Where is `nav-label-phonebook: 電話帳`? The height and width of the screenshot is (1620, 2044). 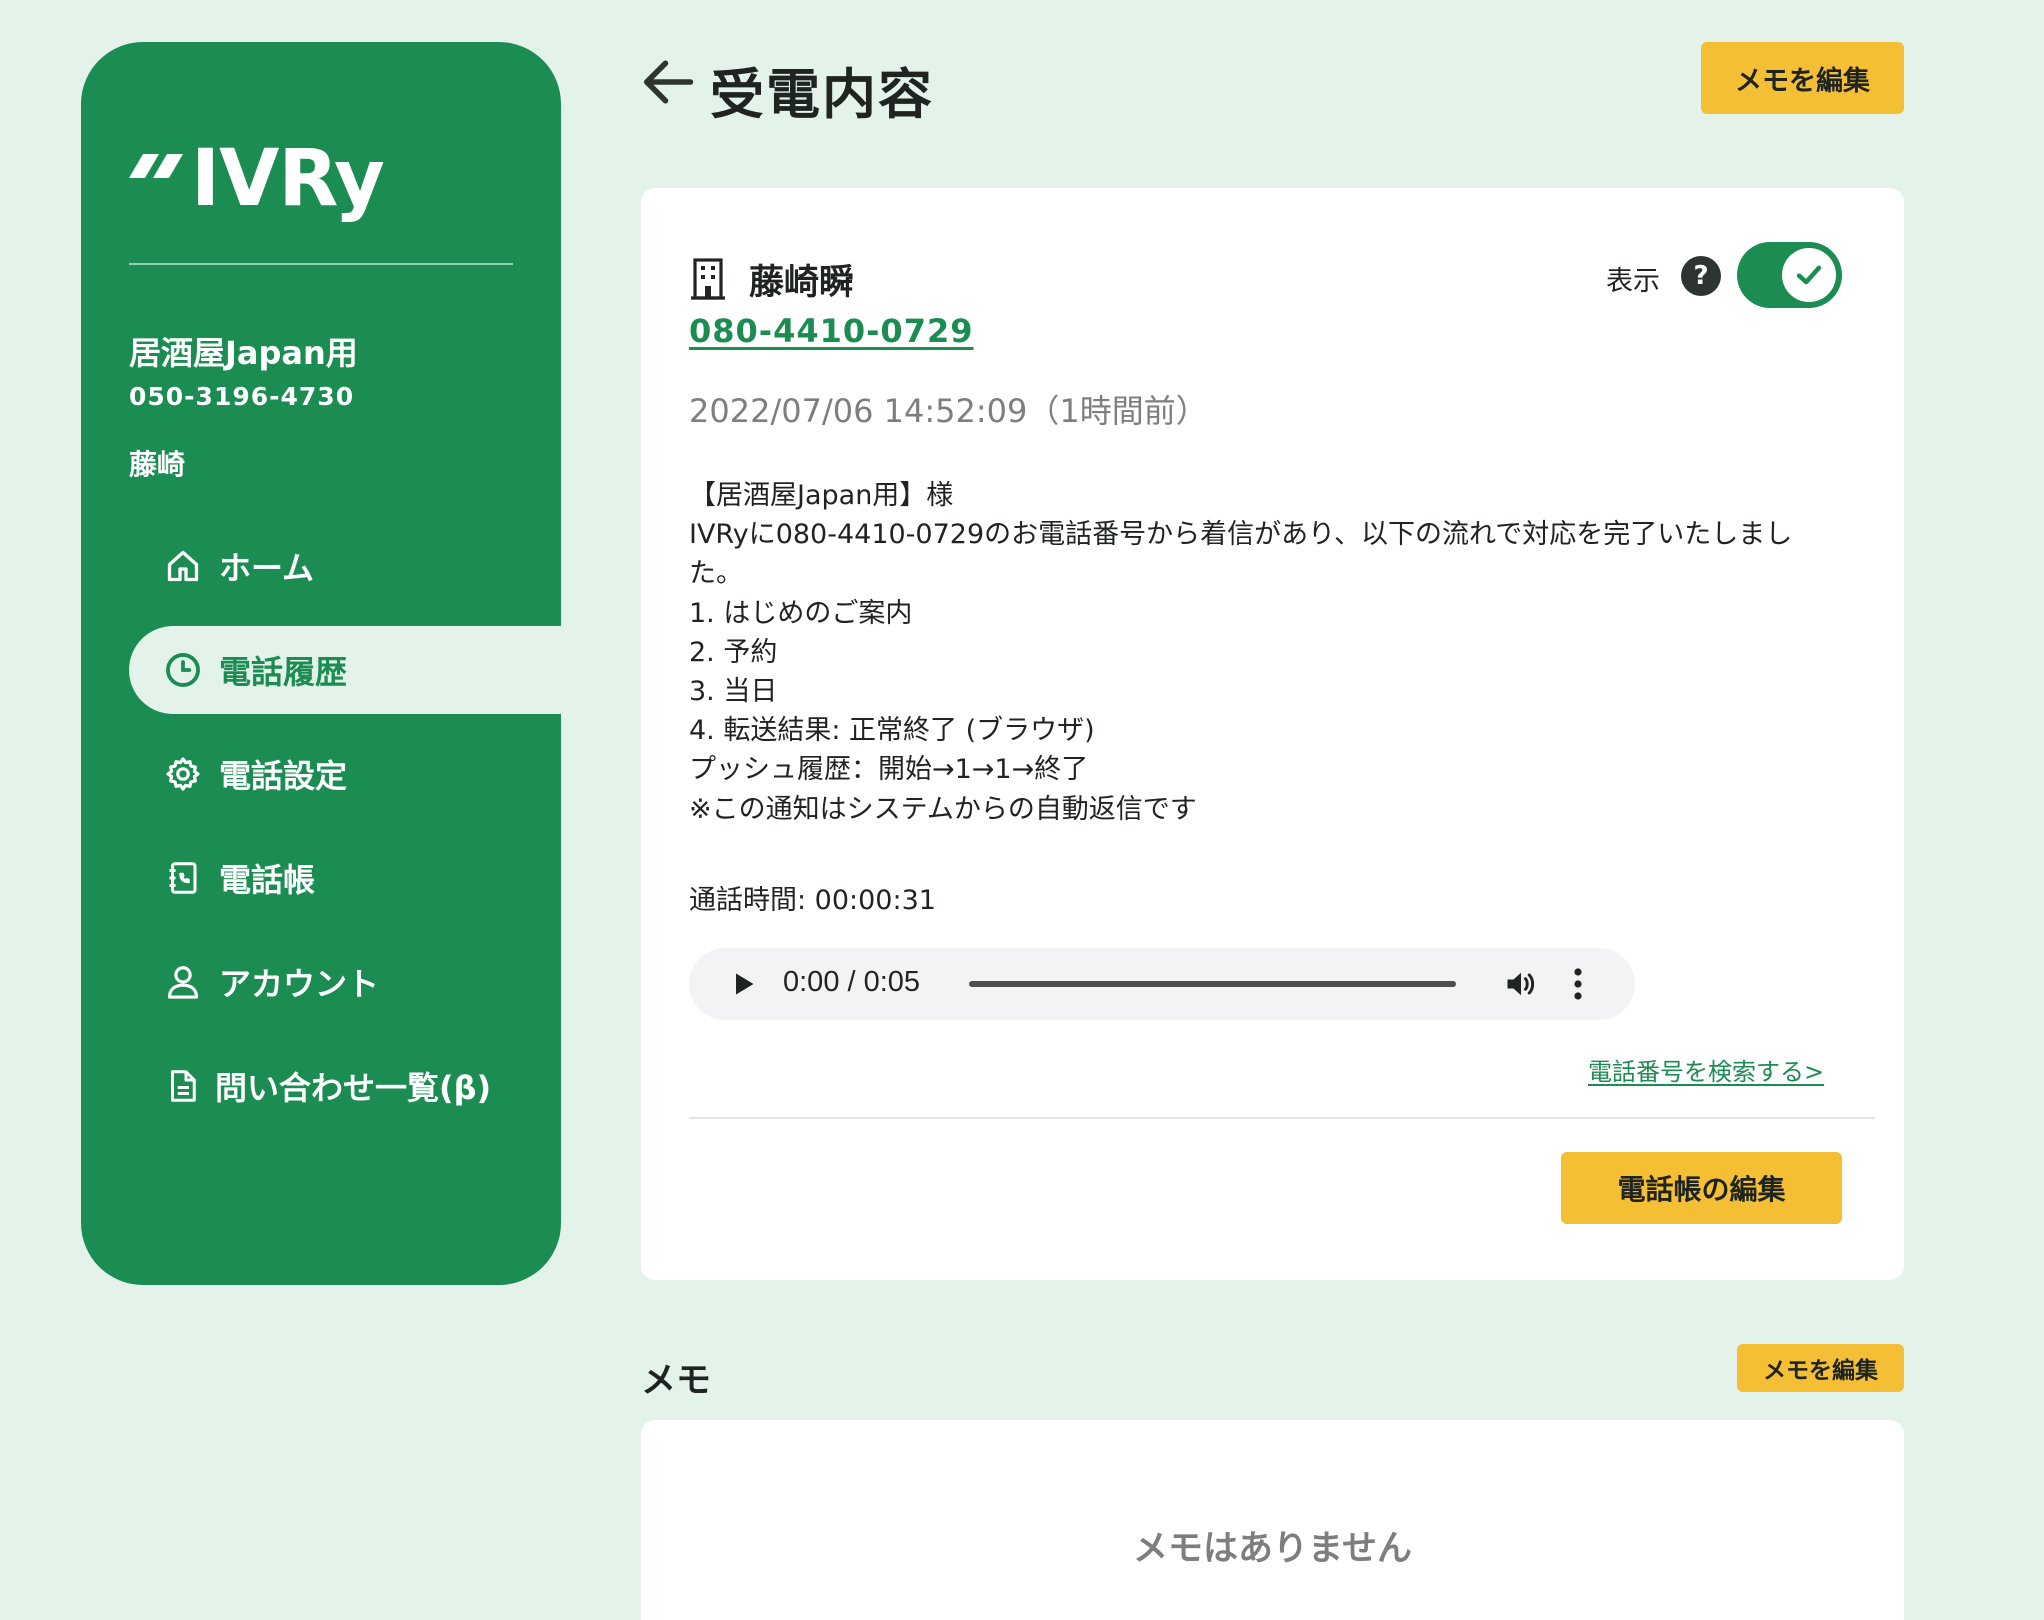
nav-label-phonebook: 電話帳 is located at coordinates (267, 880).